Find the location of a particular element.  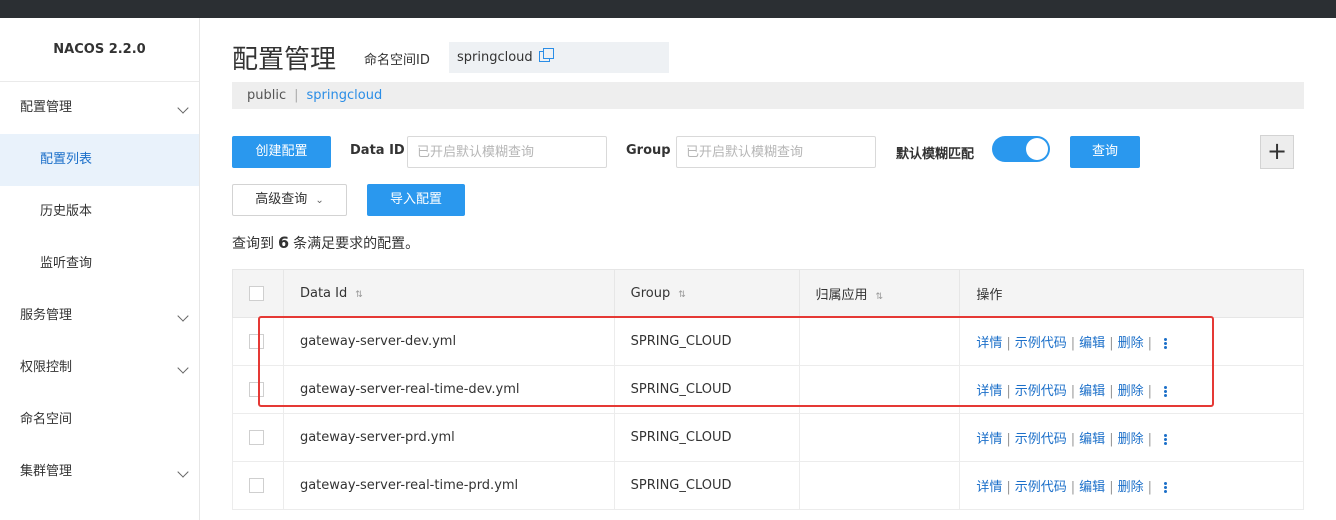

header-app-label: 归属应用 is located at coordinates (841, 295).